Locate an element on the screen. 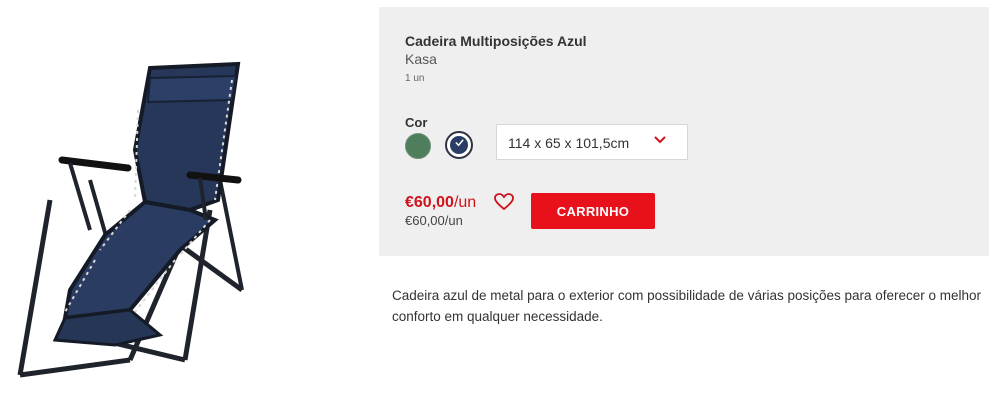 The height and width of the screenshot is (406, 1000). size-select: 114 x 65 x 101,5cm is located at coordinates (592, 142).